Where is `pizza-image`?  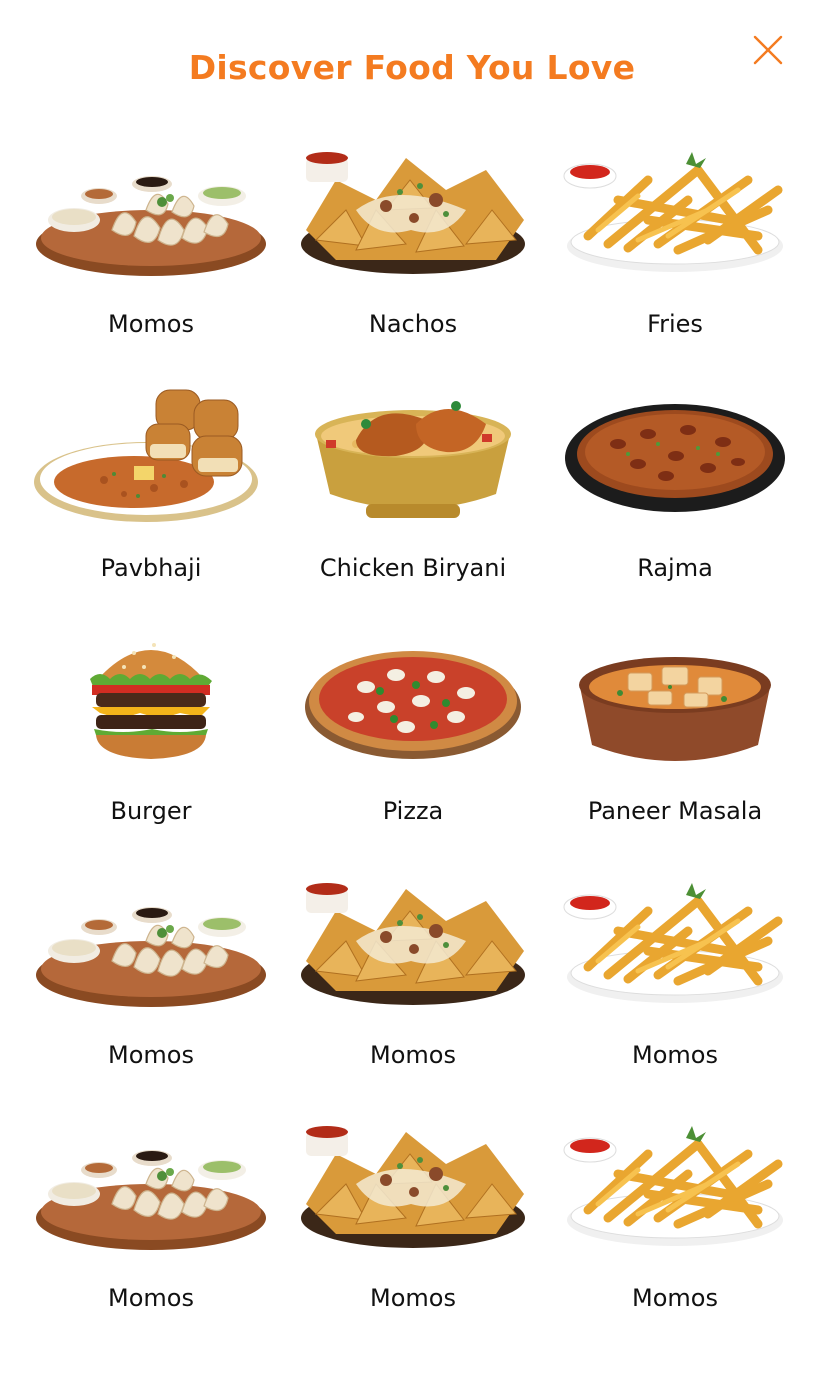
pizza-image is located at coordinates (413, 705).